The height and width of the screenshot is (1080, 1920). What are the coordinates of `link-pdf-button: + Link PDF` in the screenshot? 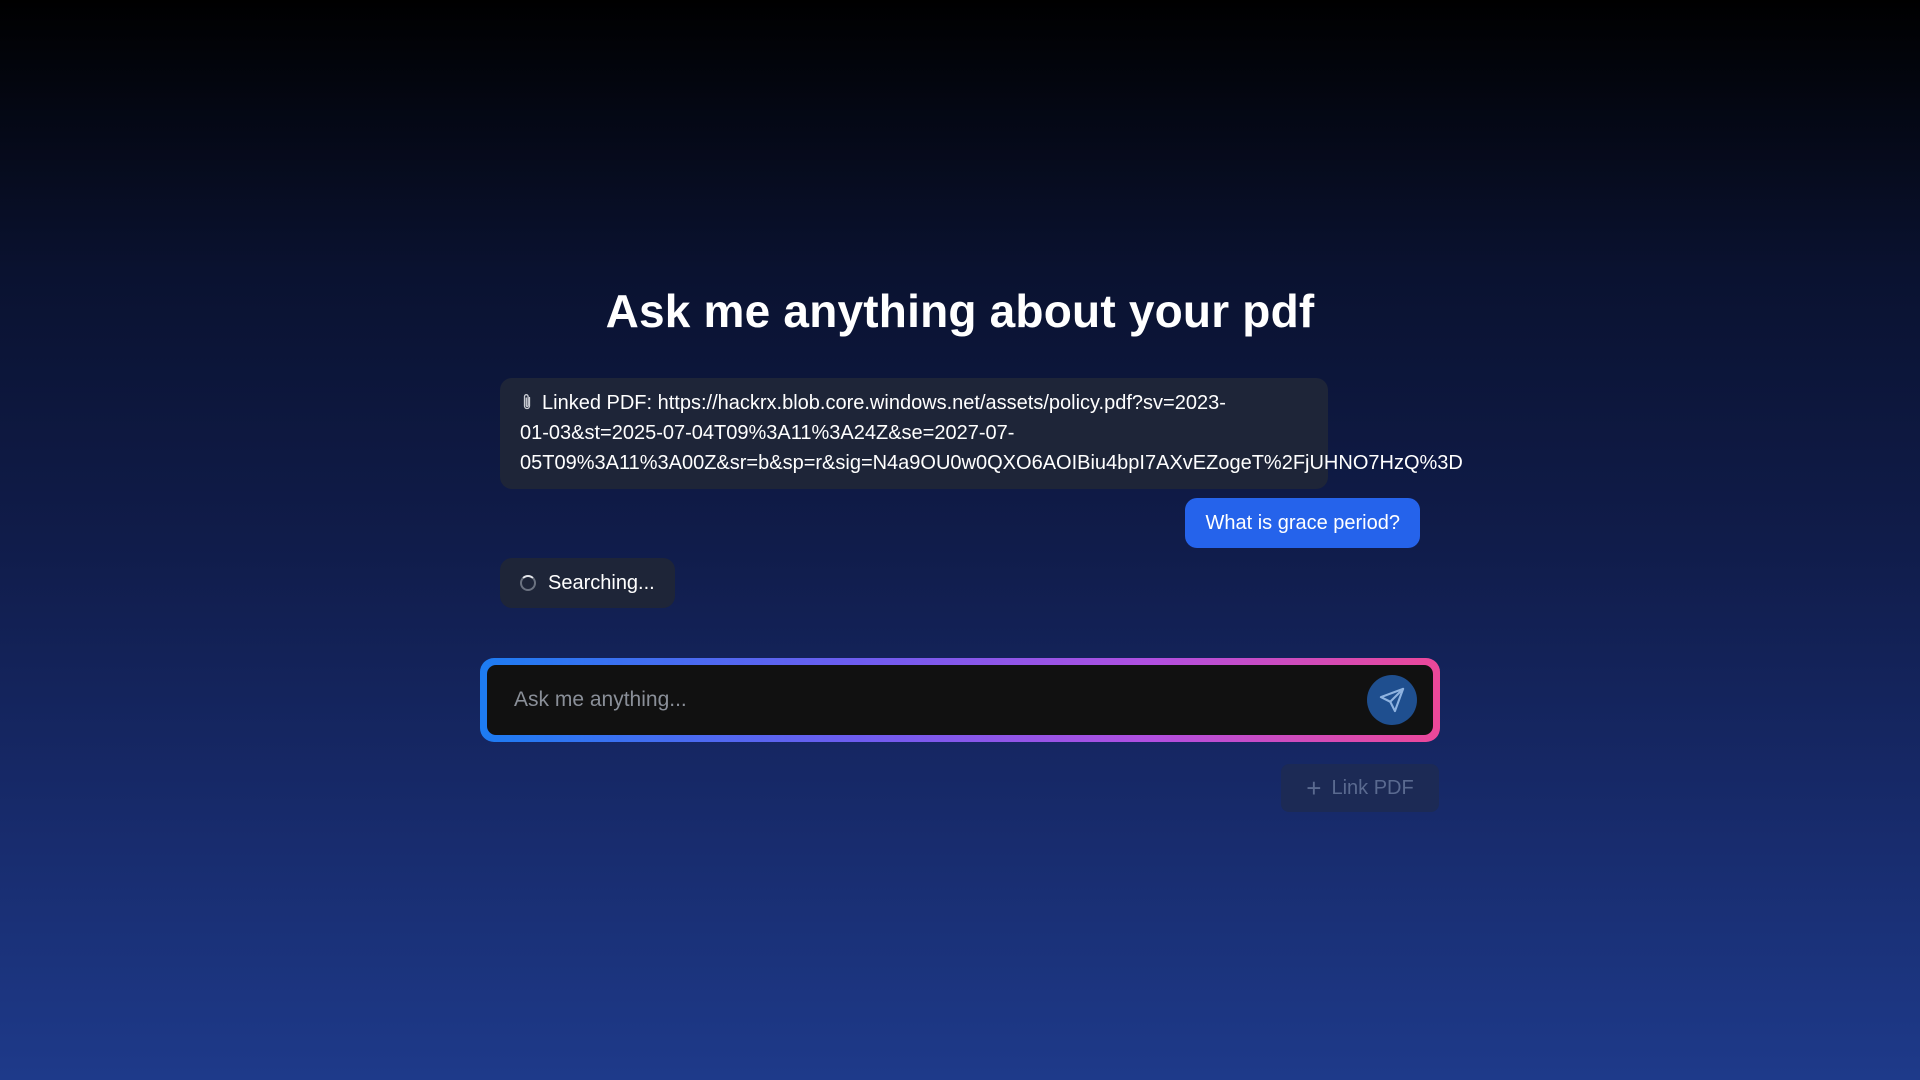 It's located at (1360, 788).